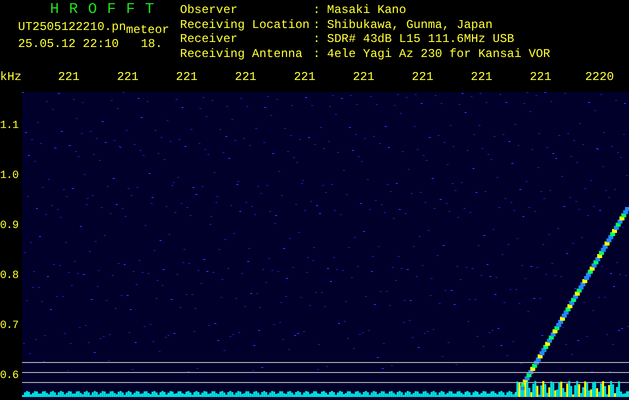 This screenshot has width=629, height=400. What do you see at coordinates (11, 77) in the screenshot?
I see `axis-unit: kHz` at bounding box center [11, 77].